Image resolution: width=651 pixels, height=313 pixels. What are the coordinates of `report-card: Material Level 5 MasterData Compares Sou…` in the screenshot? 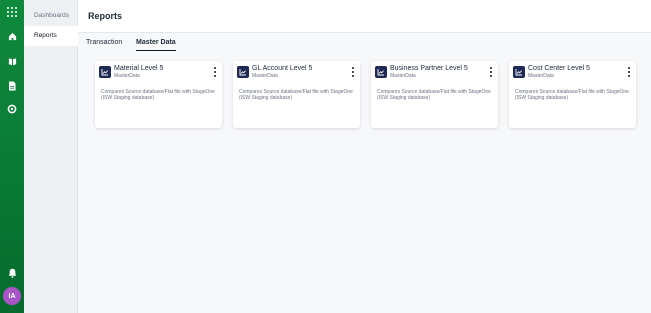 It's located at (158, 94).